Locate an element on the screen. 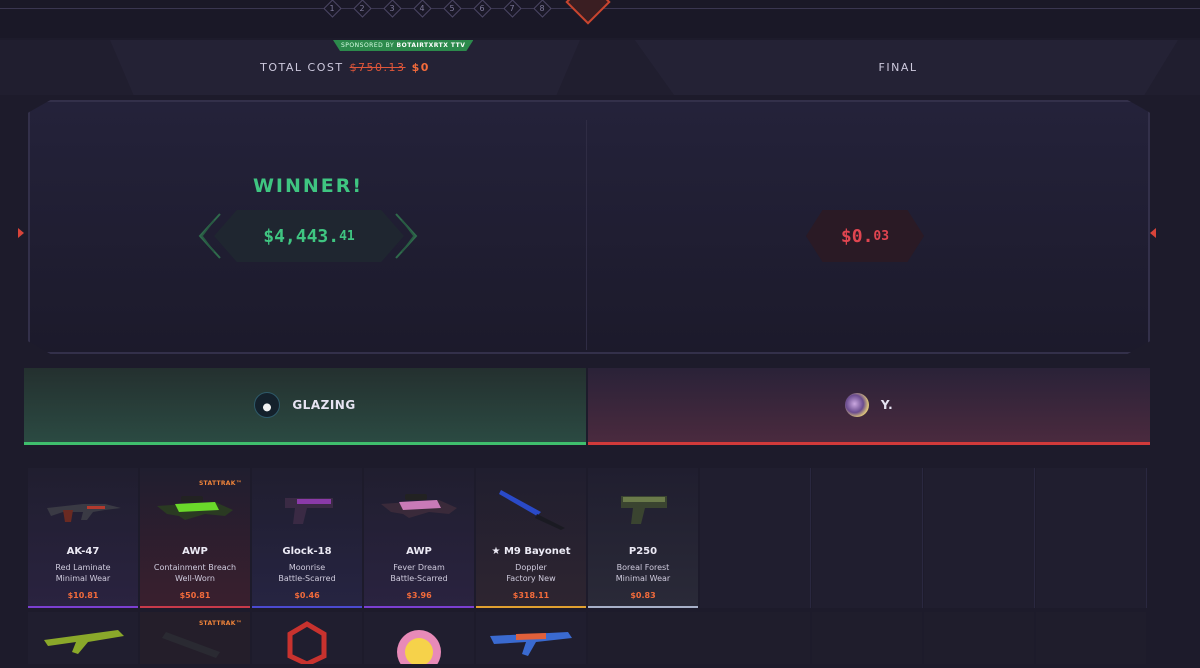  winner-amount: $4,443. 41 is located at coordinates (309, 236).